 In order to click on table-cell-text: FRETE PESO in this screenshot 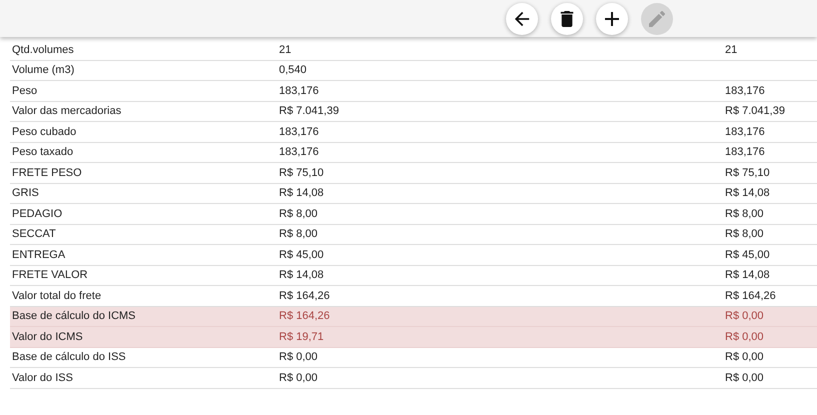, I will do `click(47, 172)`.